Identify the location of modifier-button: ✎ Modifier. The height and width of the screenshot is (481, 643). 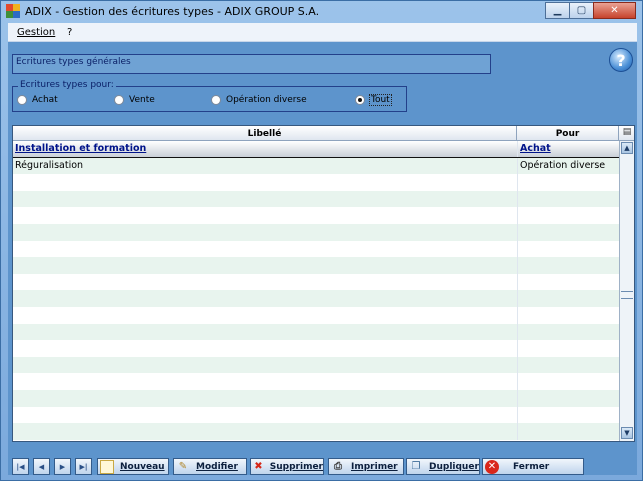
(210, 466).